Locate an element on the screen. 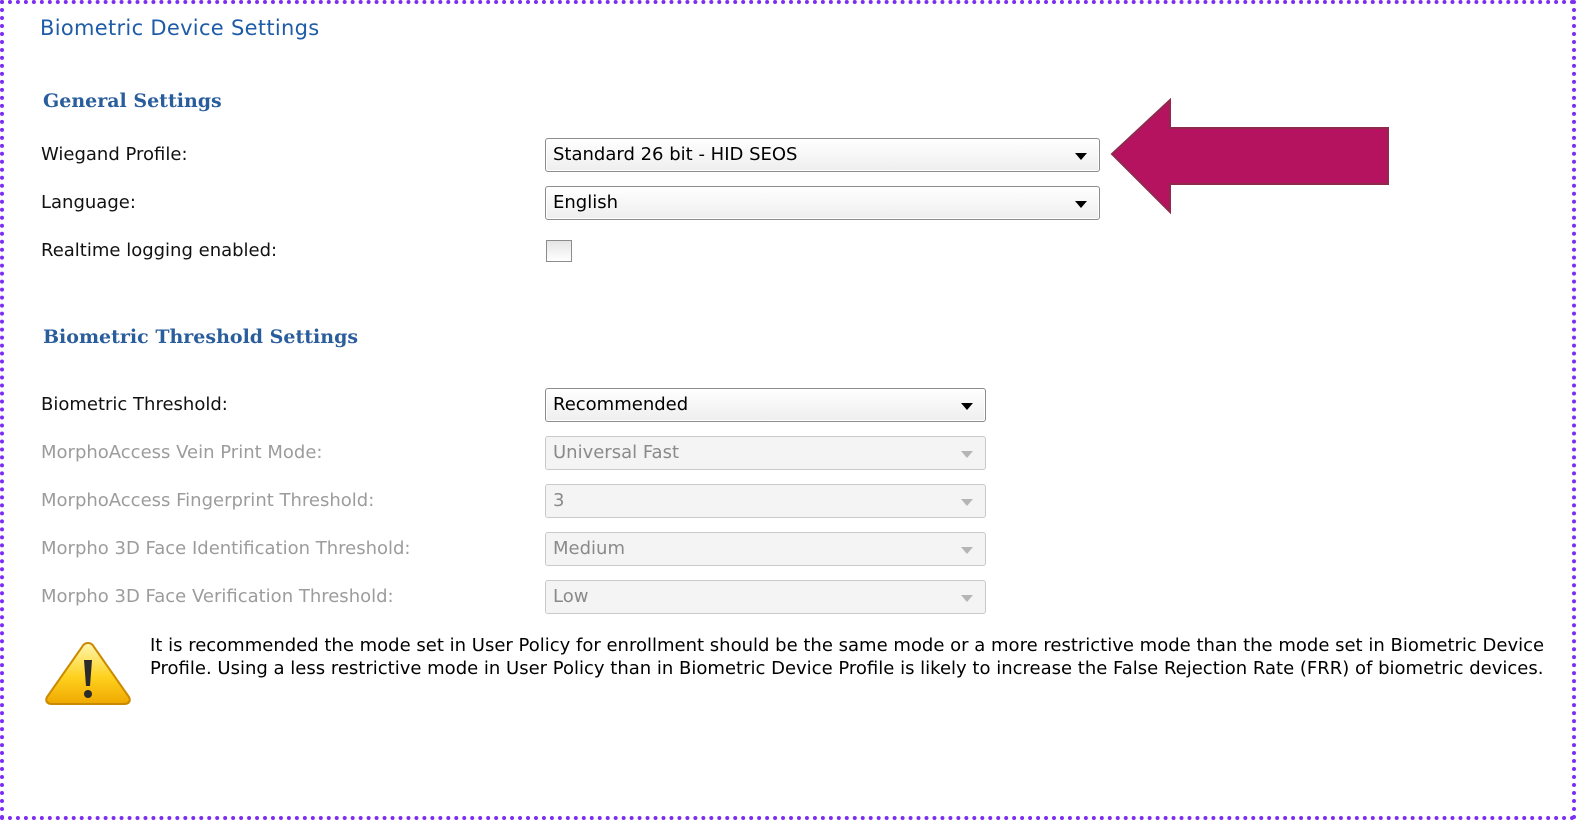 The image size is (1576, 820). biometric-threshold-select: Recommended is located at coordinates (765, 405).